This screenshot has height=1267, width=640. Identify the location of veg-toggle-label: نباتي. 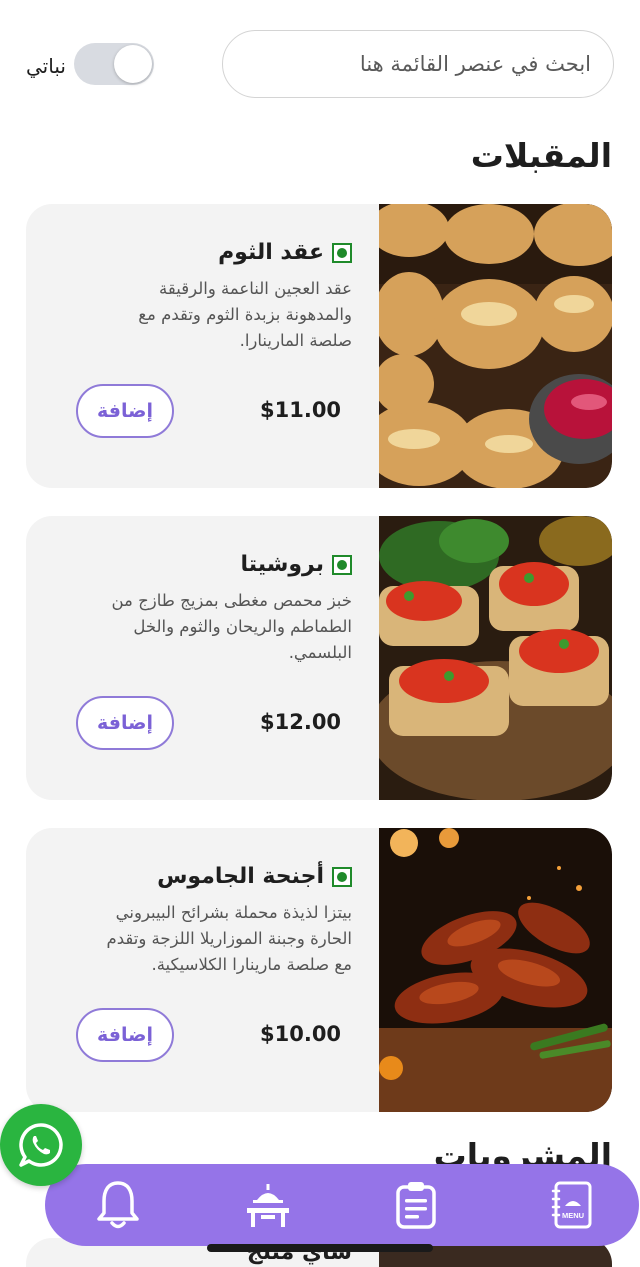
(46, 66).